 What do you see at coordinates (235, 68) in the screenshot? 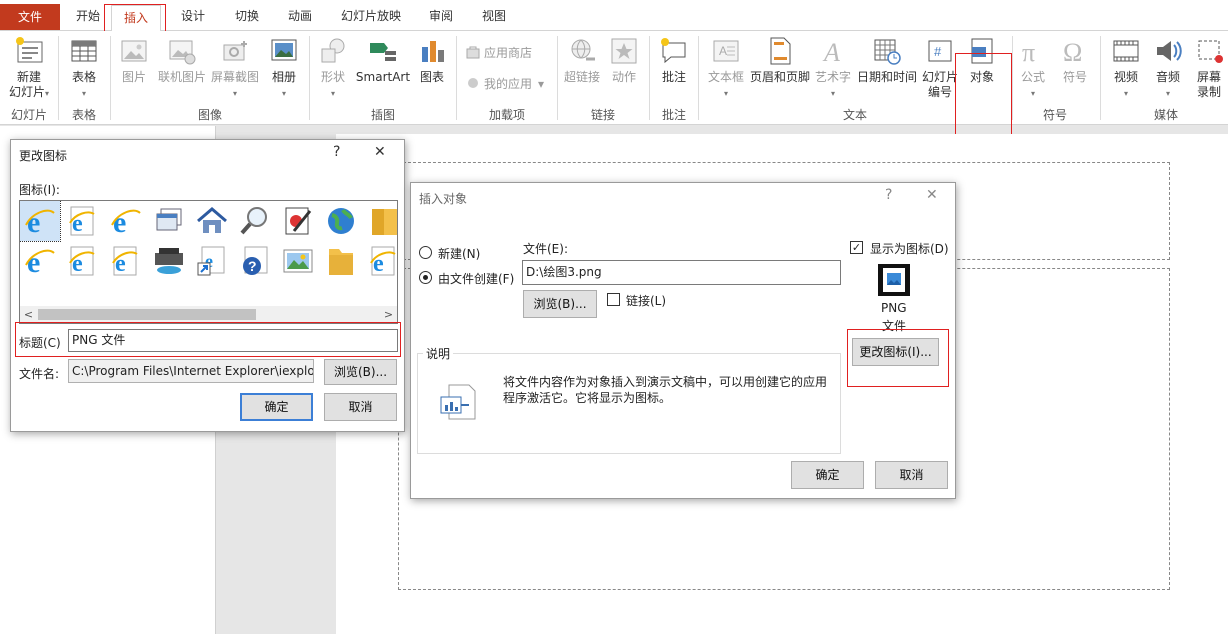
I see `screenshot-button: 屏幕截图 ▾` at bounding box center [235, 68].